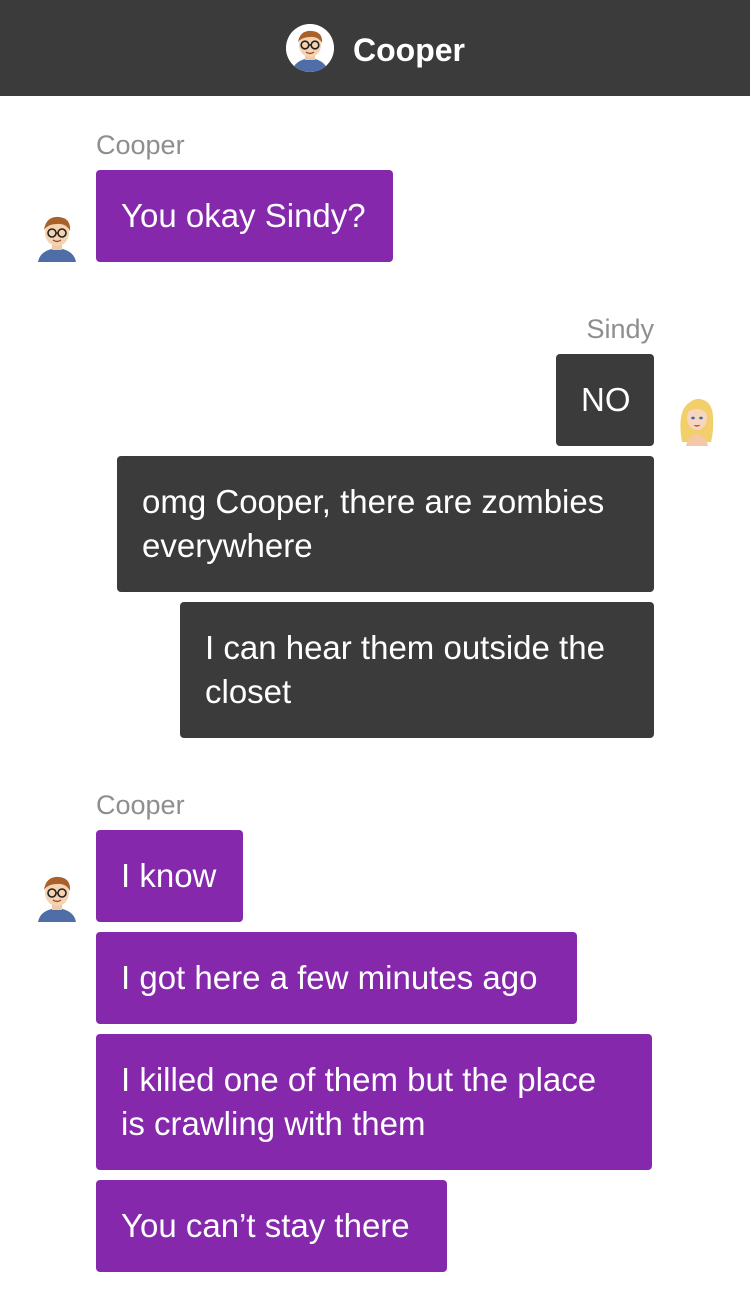 This screenshot has height=1307, width=750. What do you see at coordinates (169, 876) in the screenshot?
I see `message-bubble-cooper: I know` at bounding box center [169, 876].